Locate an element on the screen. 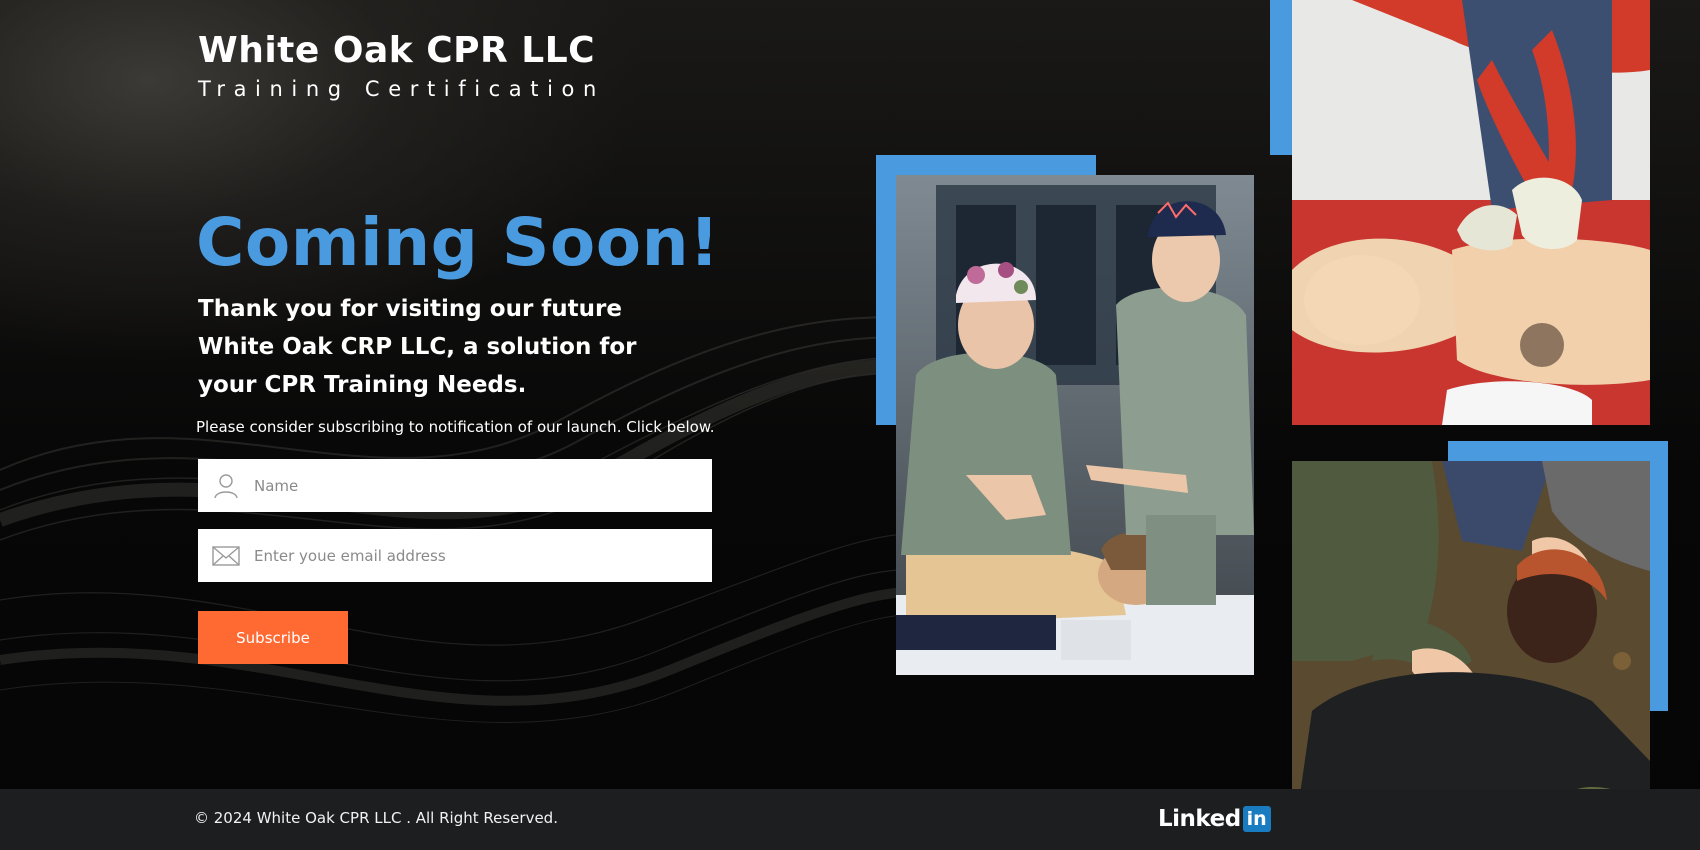  coming-soon-heading: Coming Soon! is located at coordinates (458, 242).